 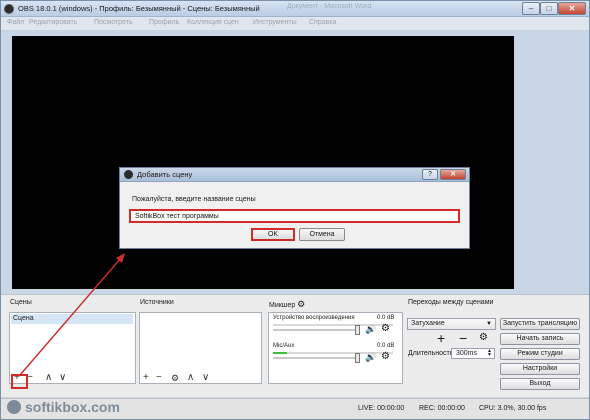 What do you see at coordinates (205, 378) in the screenshot?
I see `source-move-down-button: ∨` at bounding box center [205, 378].